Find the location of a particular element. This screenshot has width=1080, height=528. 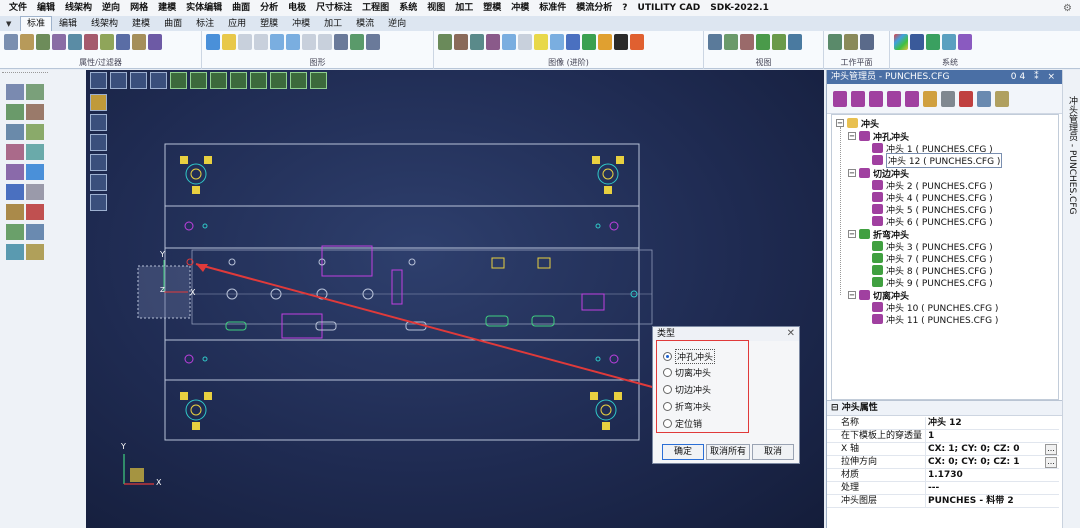

sphere-icon is located at coordinates (589, 42).